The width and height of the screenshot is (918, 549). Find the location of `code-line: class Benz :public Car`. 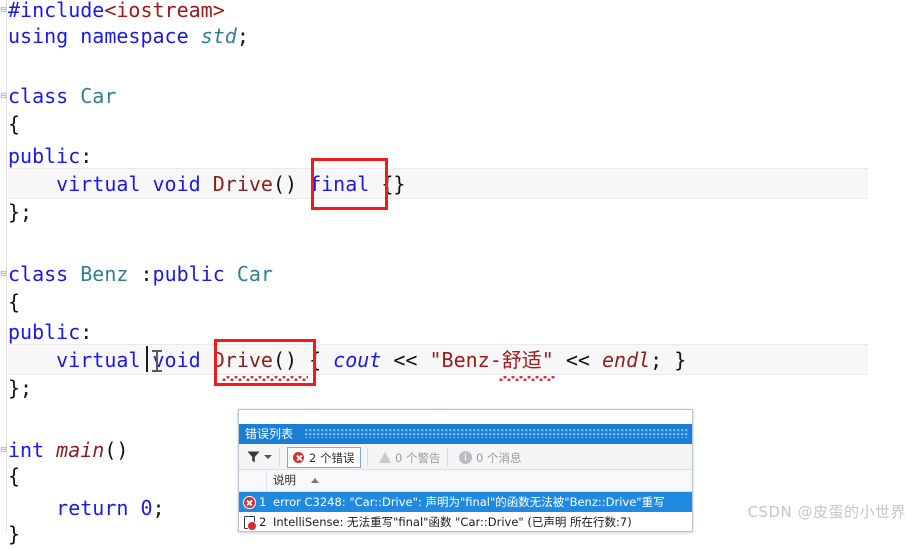

code-line: class Benz :public Car is located at coordinates (140, 274).